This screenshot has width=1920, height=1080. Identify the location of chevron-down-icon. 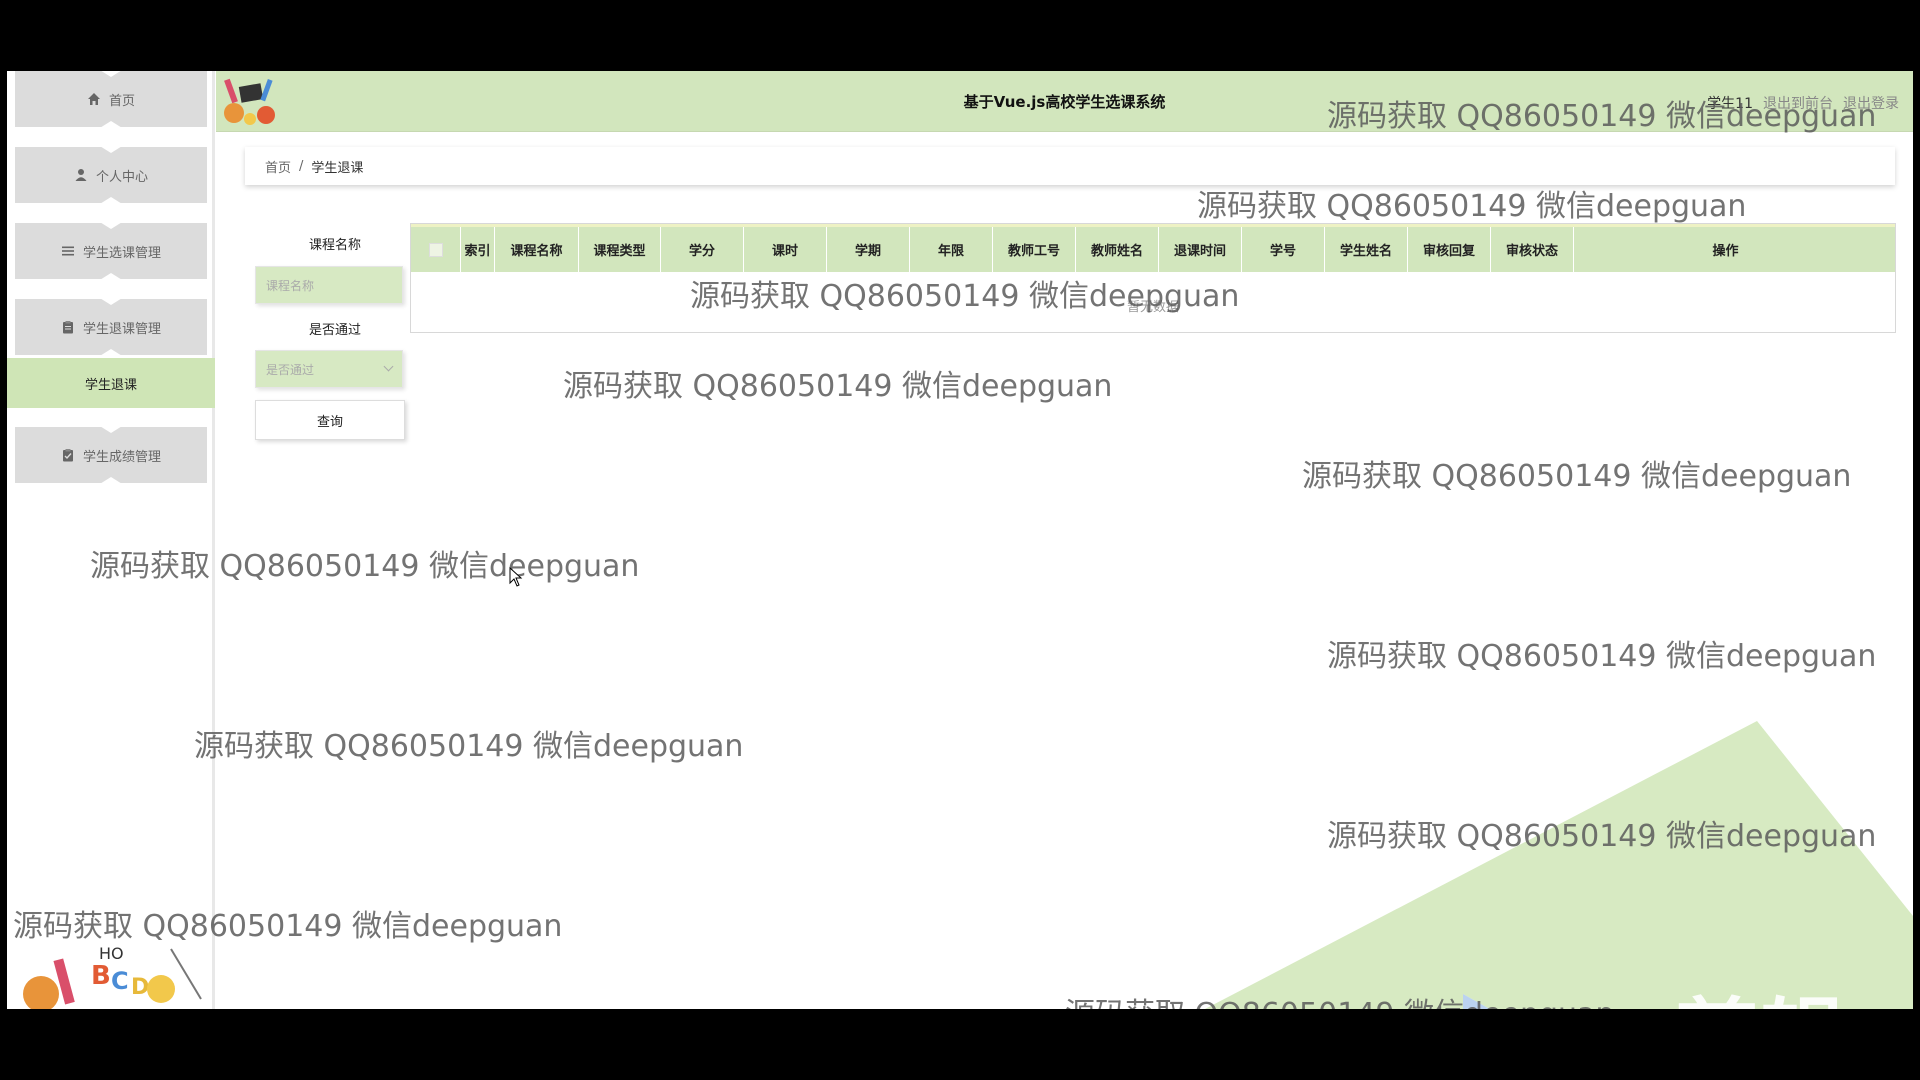
(388, 366).